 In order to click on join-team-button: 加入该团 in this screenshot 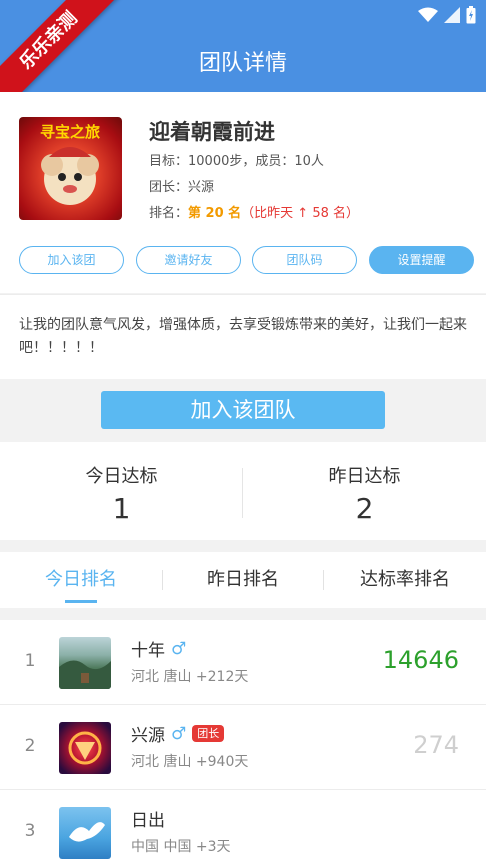, I will do `click(71, 260)`.